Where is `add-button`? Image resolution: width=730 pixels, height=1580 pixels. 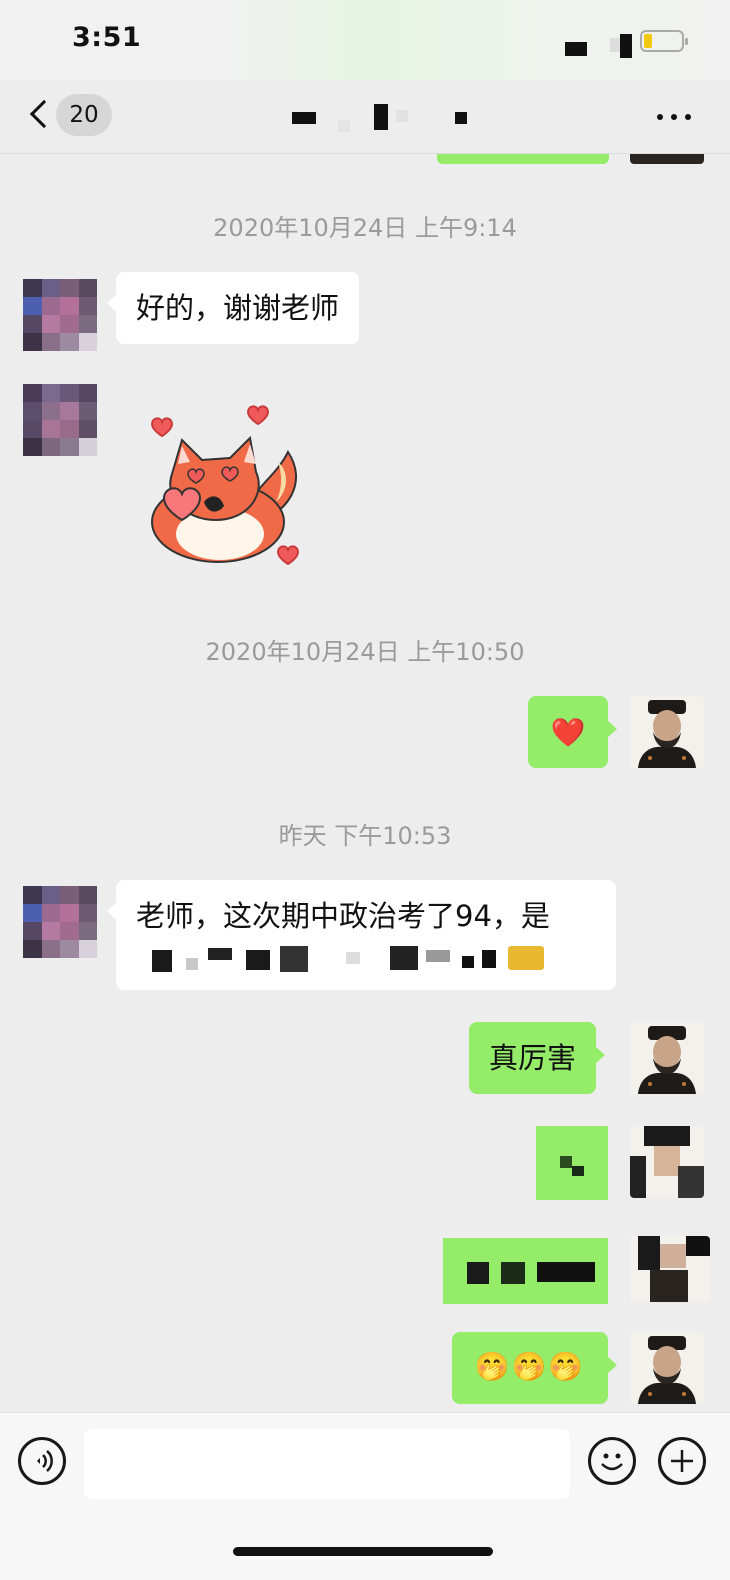 add-button is located at coordinates (682, 1461).